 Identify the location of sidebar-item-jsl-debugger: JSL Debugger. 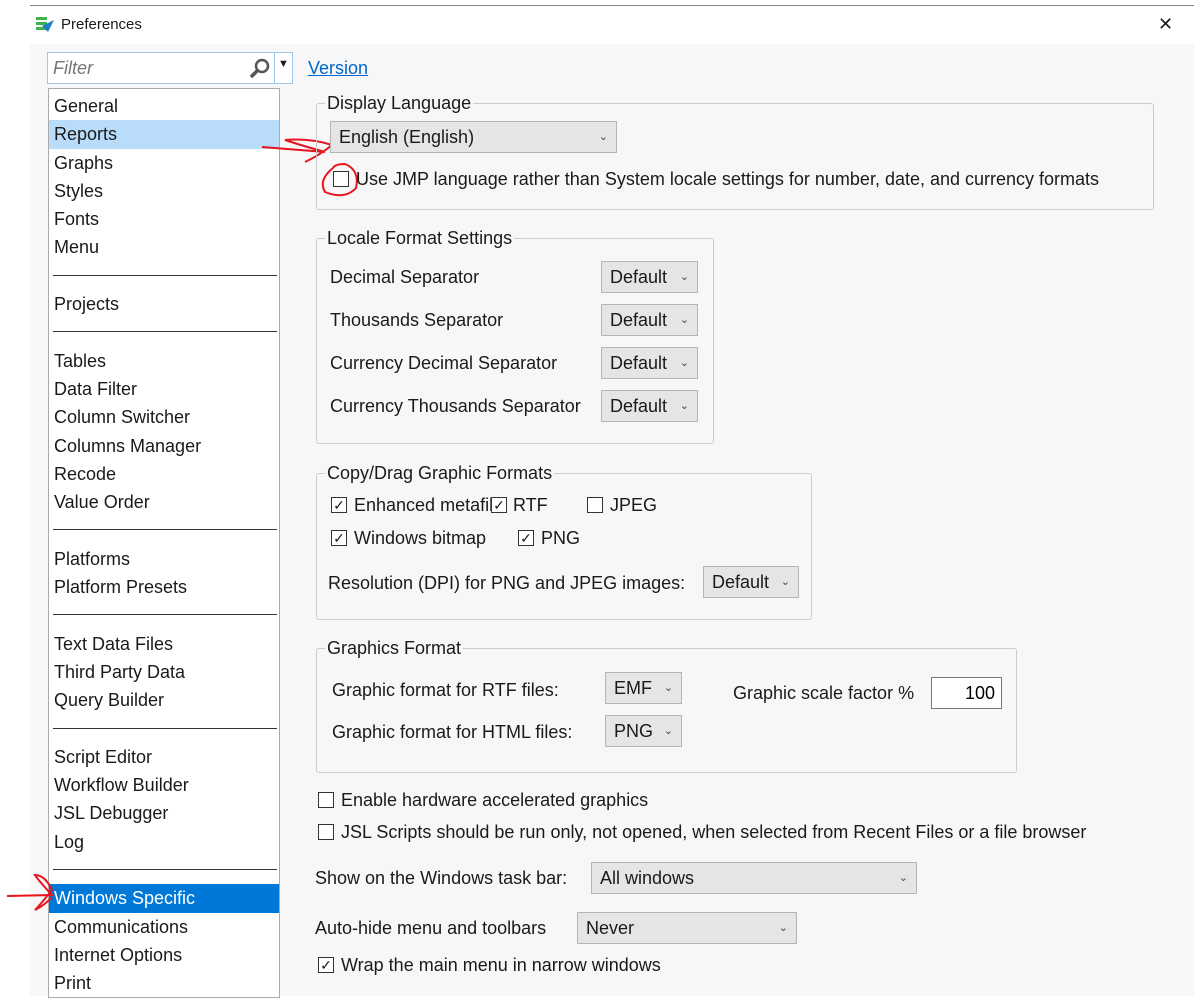
(164, 813).